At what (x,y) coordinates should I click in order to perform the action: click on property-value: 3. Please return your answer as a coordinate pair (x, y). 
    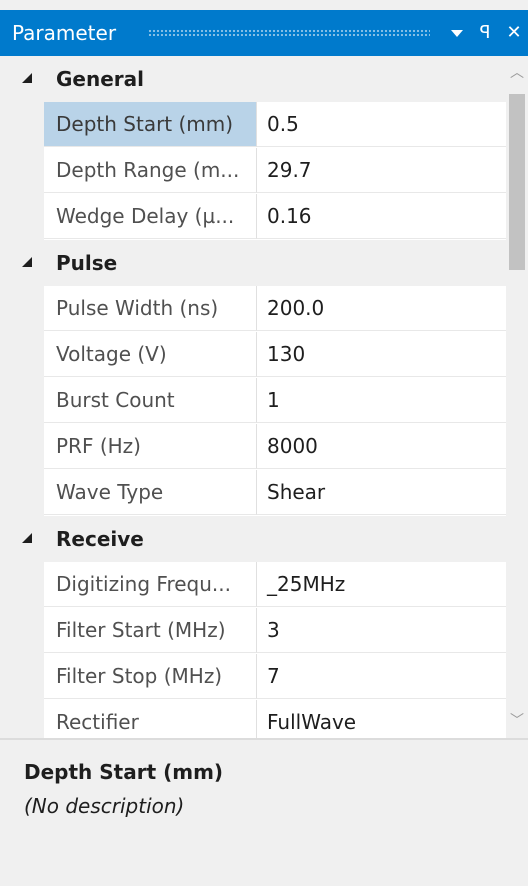
    Looking at the image, I should click on (381, 630).